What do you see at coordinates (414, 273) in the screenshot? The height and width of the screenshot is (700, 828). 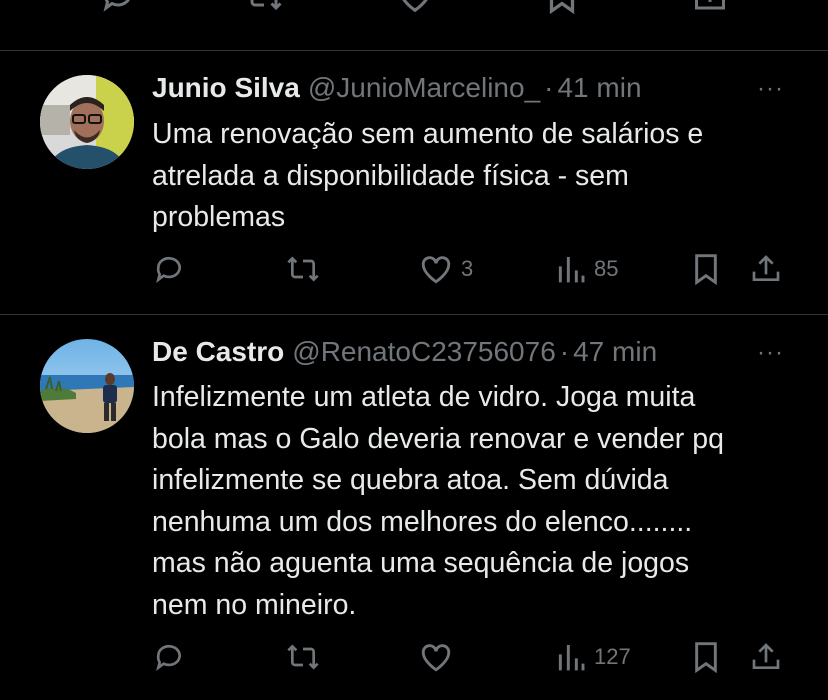 I see `tweet-actions: 3 85` at bounding box center [414, 273].